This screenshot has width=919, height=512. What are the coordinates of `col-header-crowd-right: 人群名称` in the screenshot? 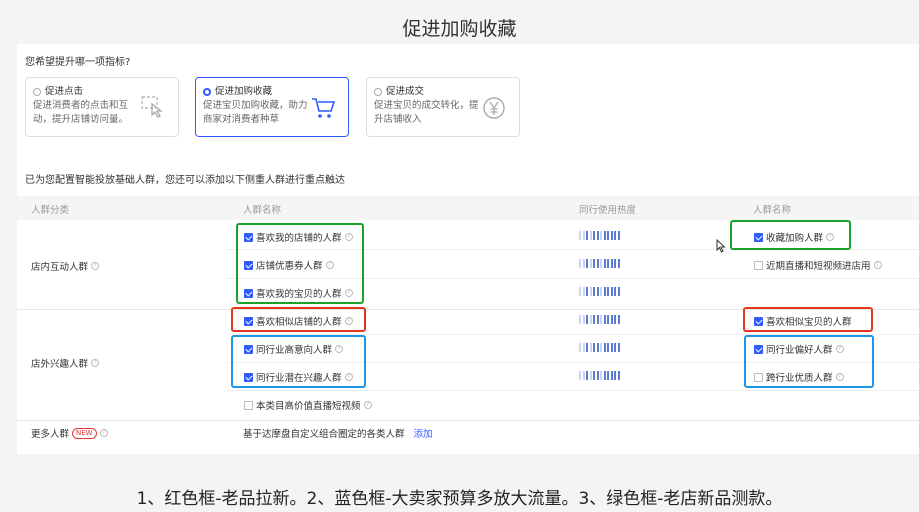 It's located at (772, 210).